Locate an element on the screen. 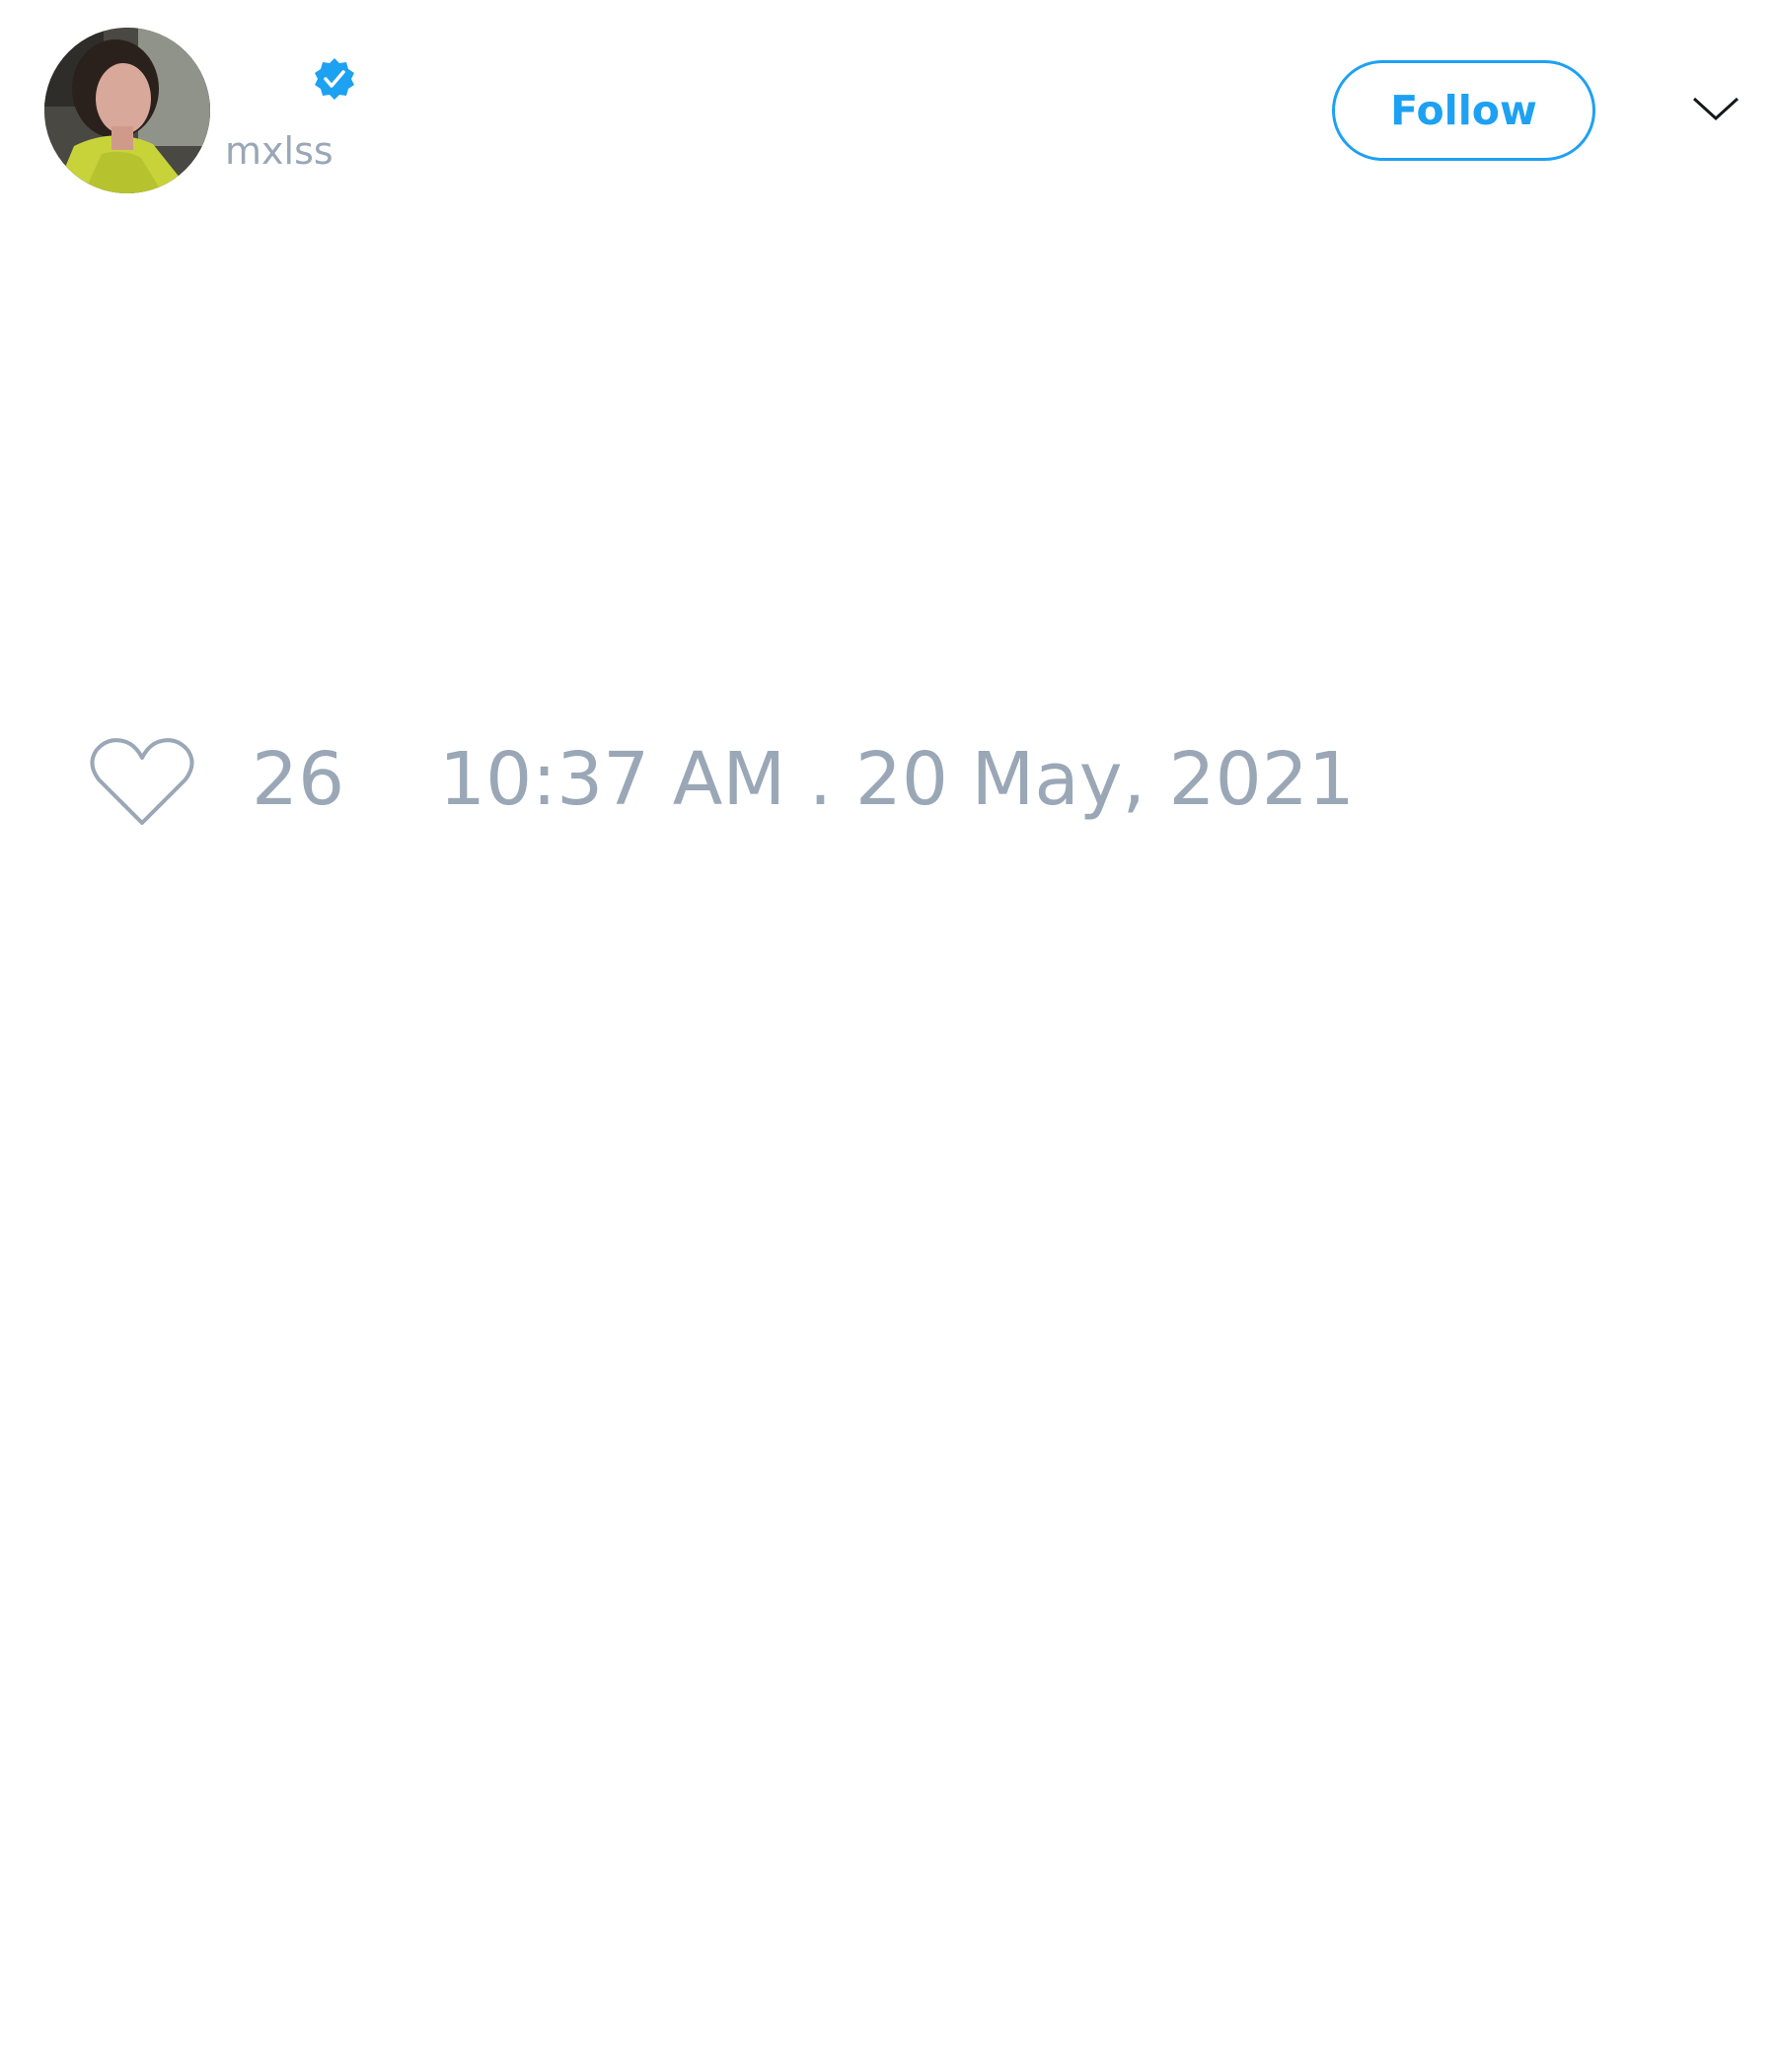 This screenshot has width=1776, height=2072. avatar-image is located at coordinates (127, 111).